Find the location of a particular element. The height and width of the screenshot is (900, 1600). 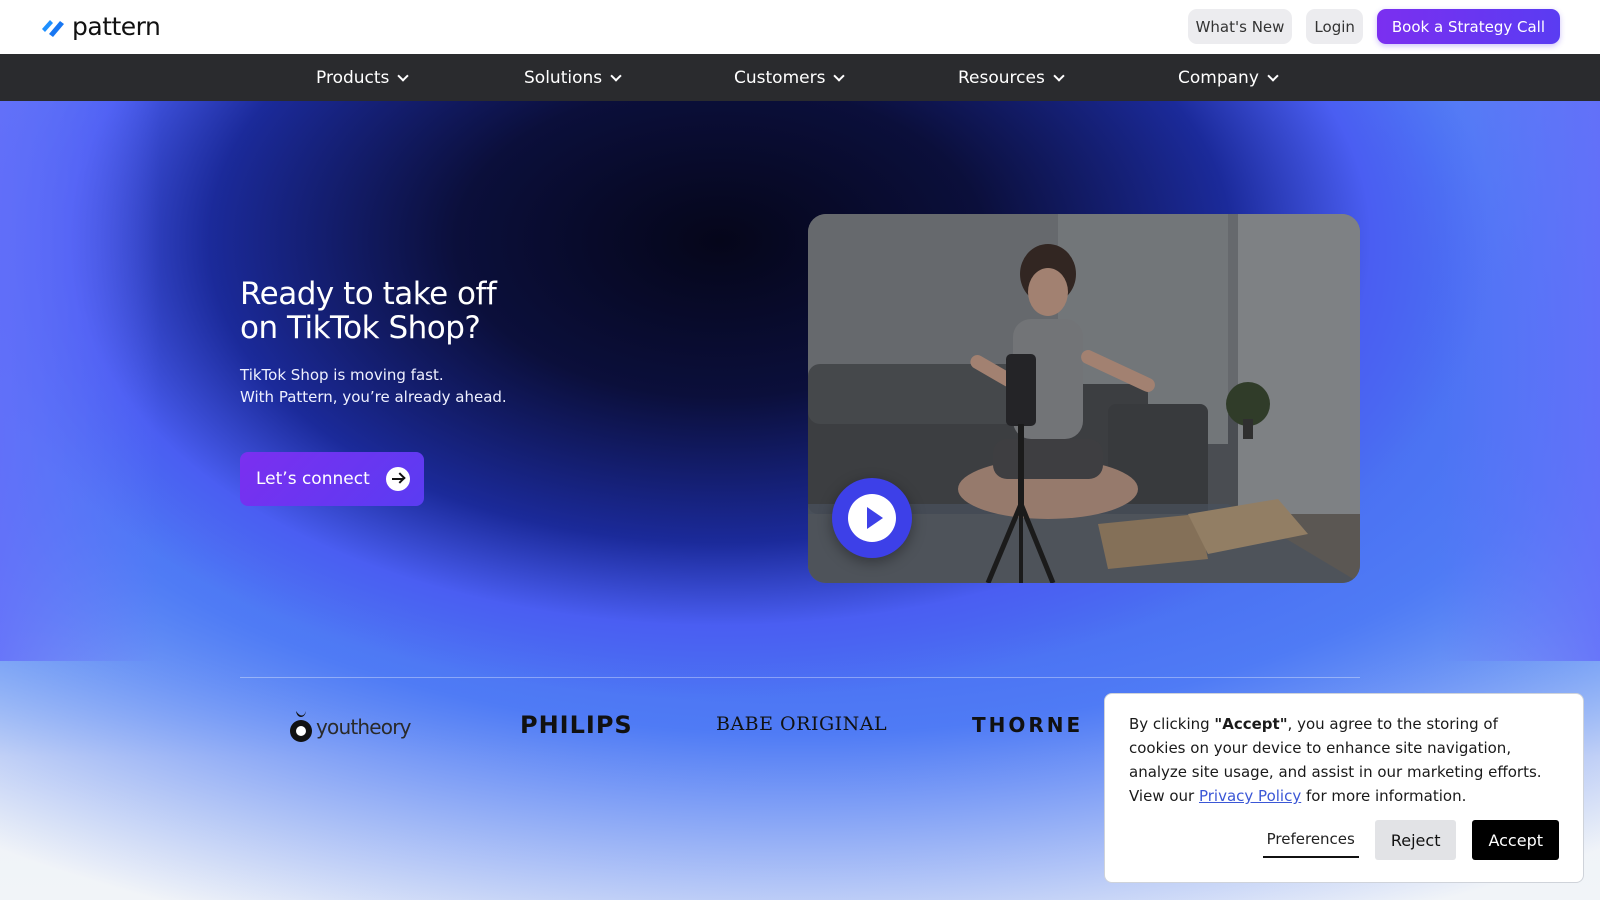

nav-label: Resources is located at coordinates (1001, 77).